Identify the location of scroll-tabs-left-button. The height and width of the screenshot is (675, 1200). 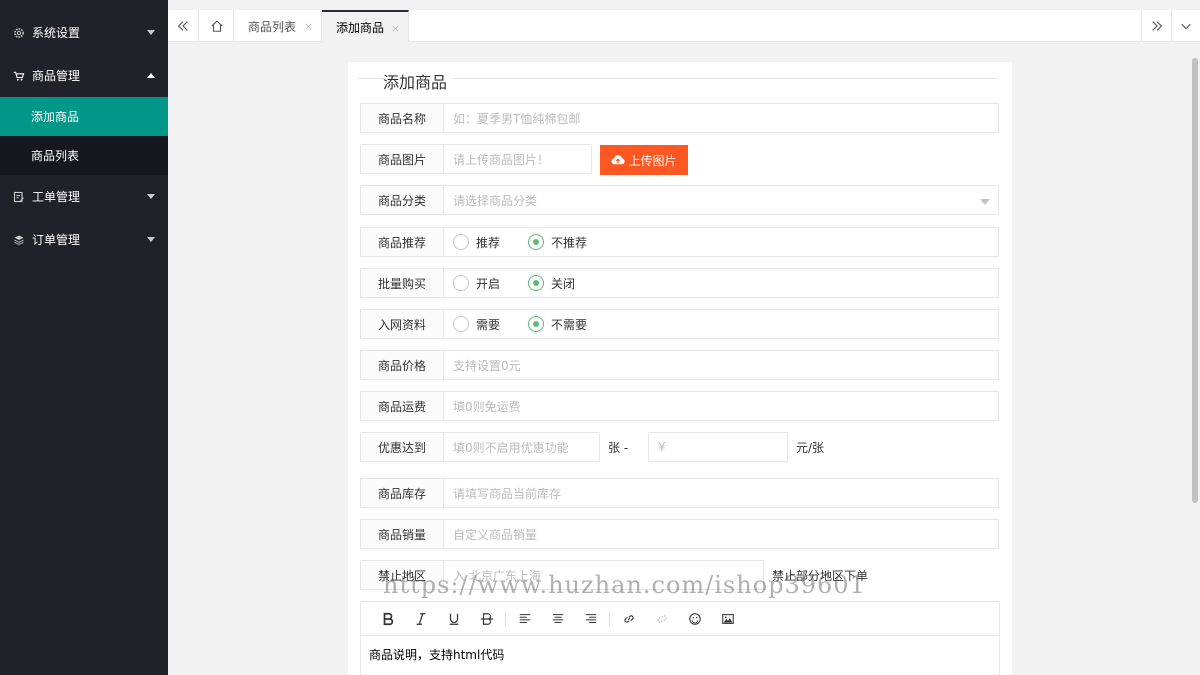
(183, 26).